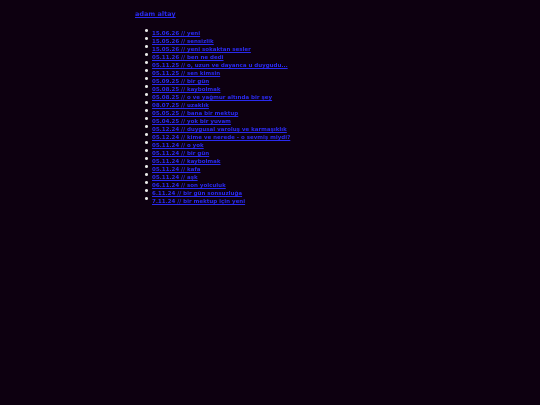  I want to click on list-item: 15.05.26 // yeni sokaktan sesler, so click(217, 47).